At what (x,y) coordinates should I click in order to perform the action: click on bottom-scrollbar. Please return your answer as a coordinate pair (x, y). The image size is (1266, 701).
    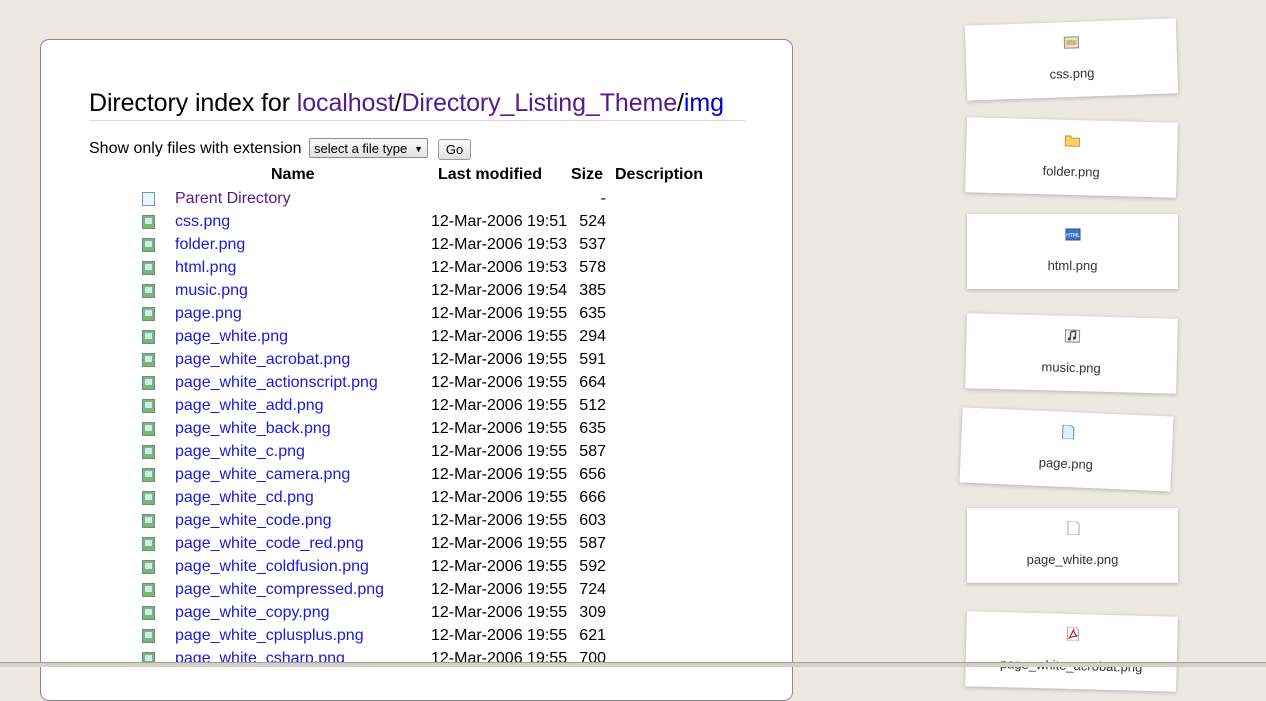
    Looking at the image, I should click on (633, 664).